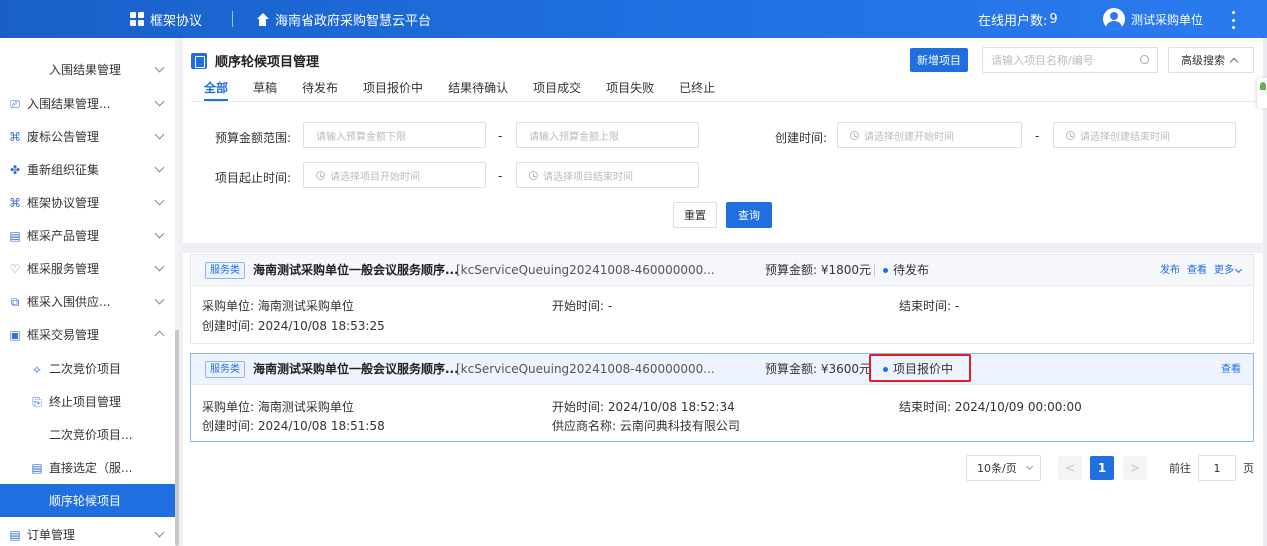  Describe the element at coordinates (1203, 60) in the screenshot. I see `advanced-search-label: 高级搜索` at that location.